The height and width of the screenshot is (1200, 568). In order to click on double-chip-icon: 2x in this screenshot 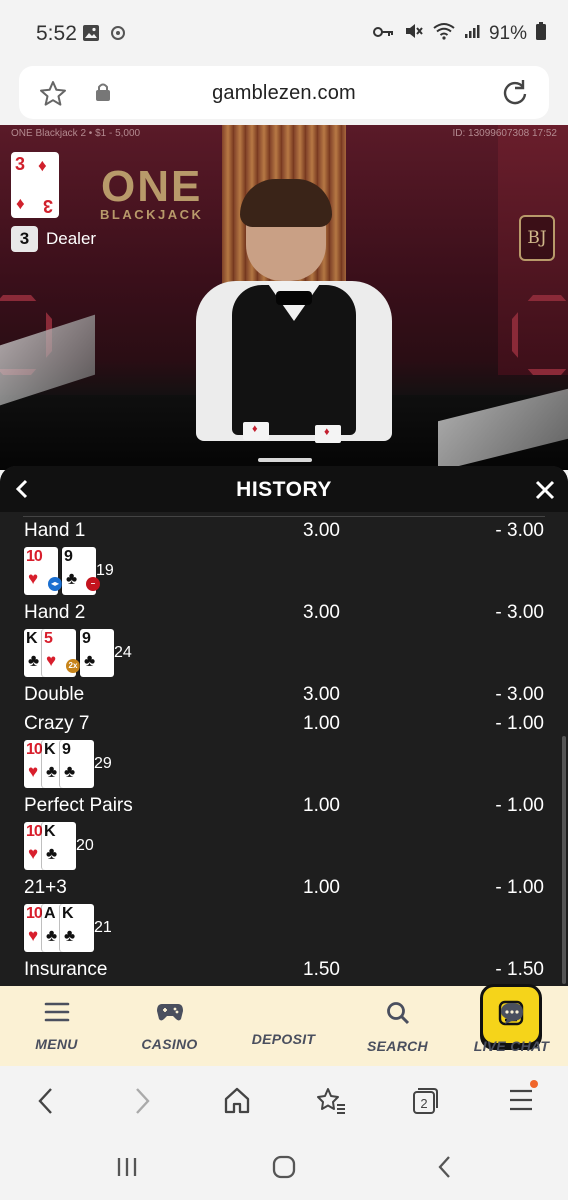, I will do `click(73, 666)`.